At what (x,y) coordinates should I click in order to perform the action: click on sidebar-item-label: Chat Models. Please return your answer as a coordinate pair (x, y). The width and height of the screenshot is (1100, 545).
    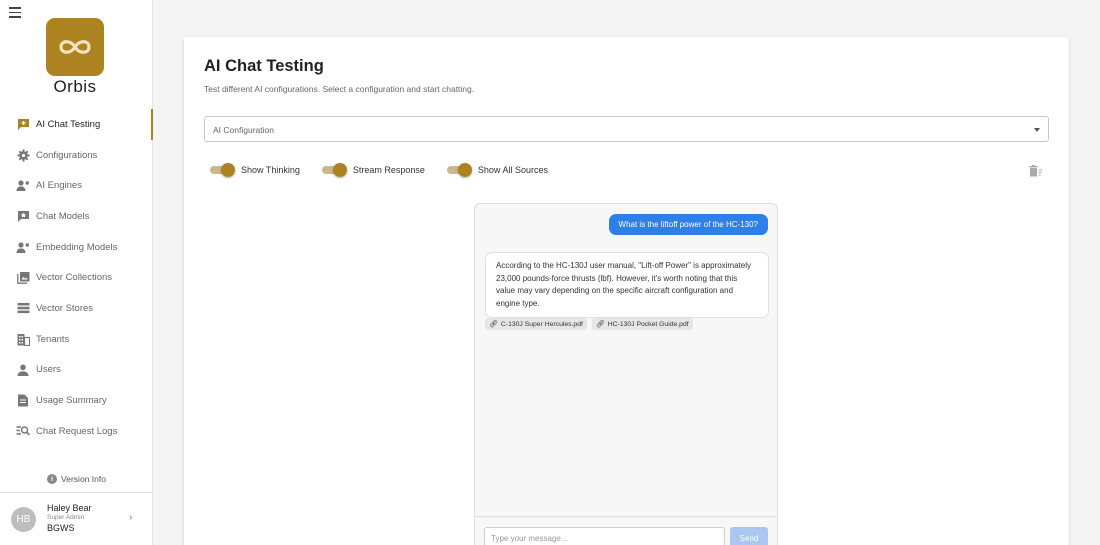
    Looking at the image, I should click on (63, 216).